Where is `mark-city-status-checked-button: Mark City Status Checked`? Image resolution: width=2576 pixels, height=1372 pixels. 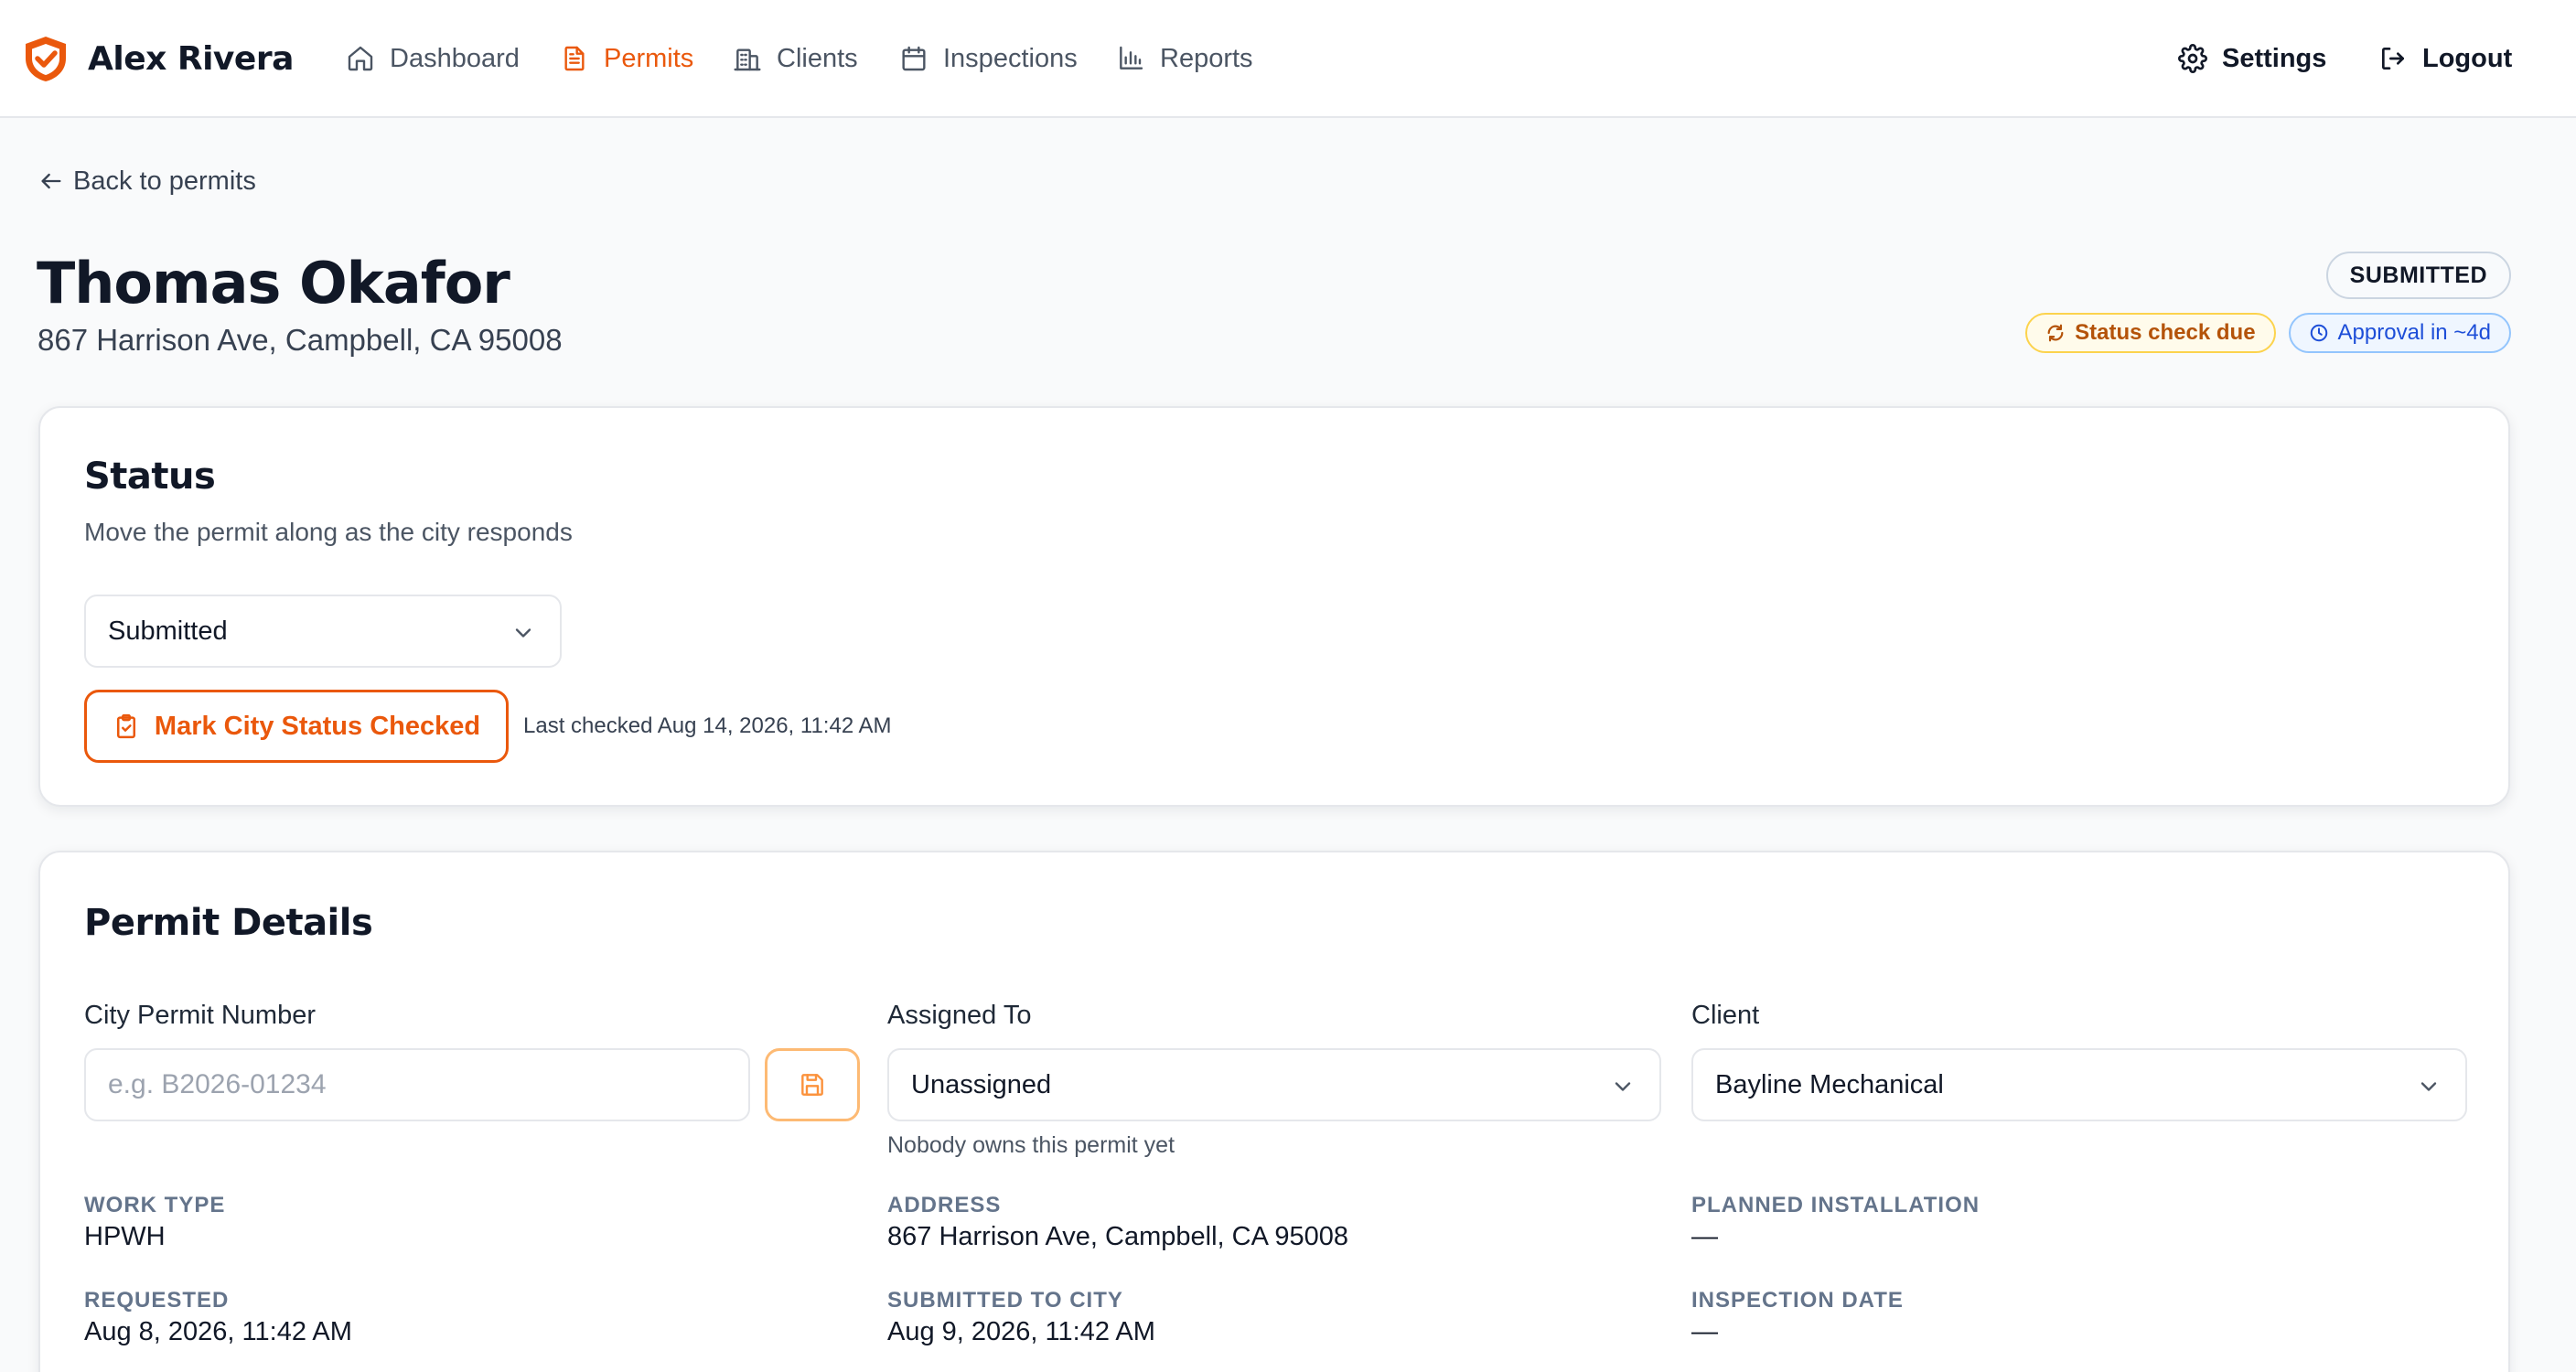
mark-city-status-checked-button: Mark City Status Checked is located at coordinates (297, 726).